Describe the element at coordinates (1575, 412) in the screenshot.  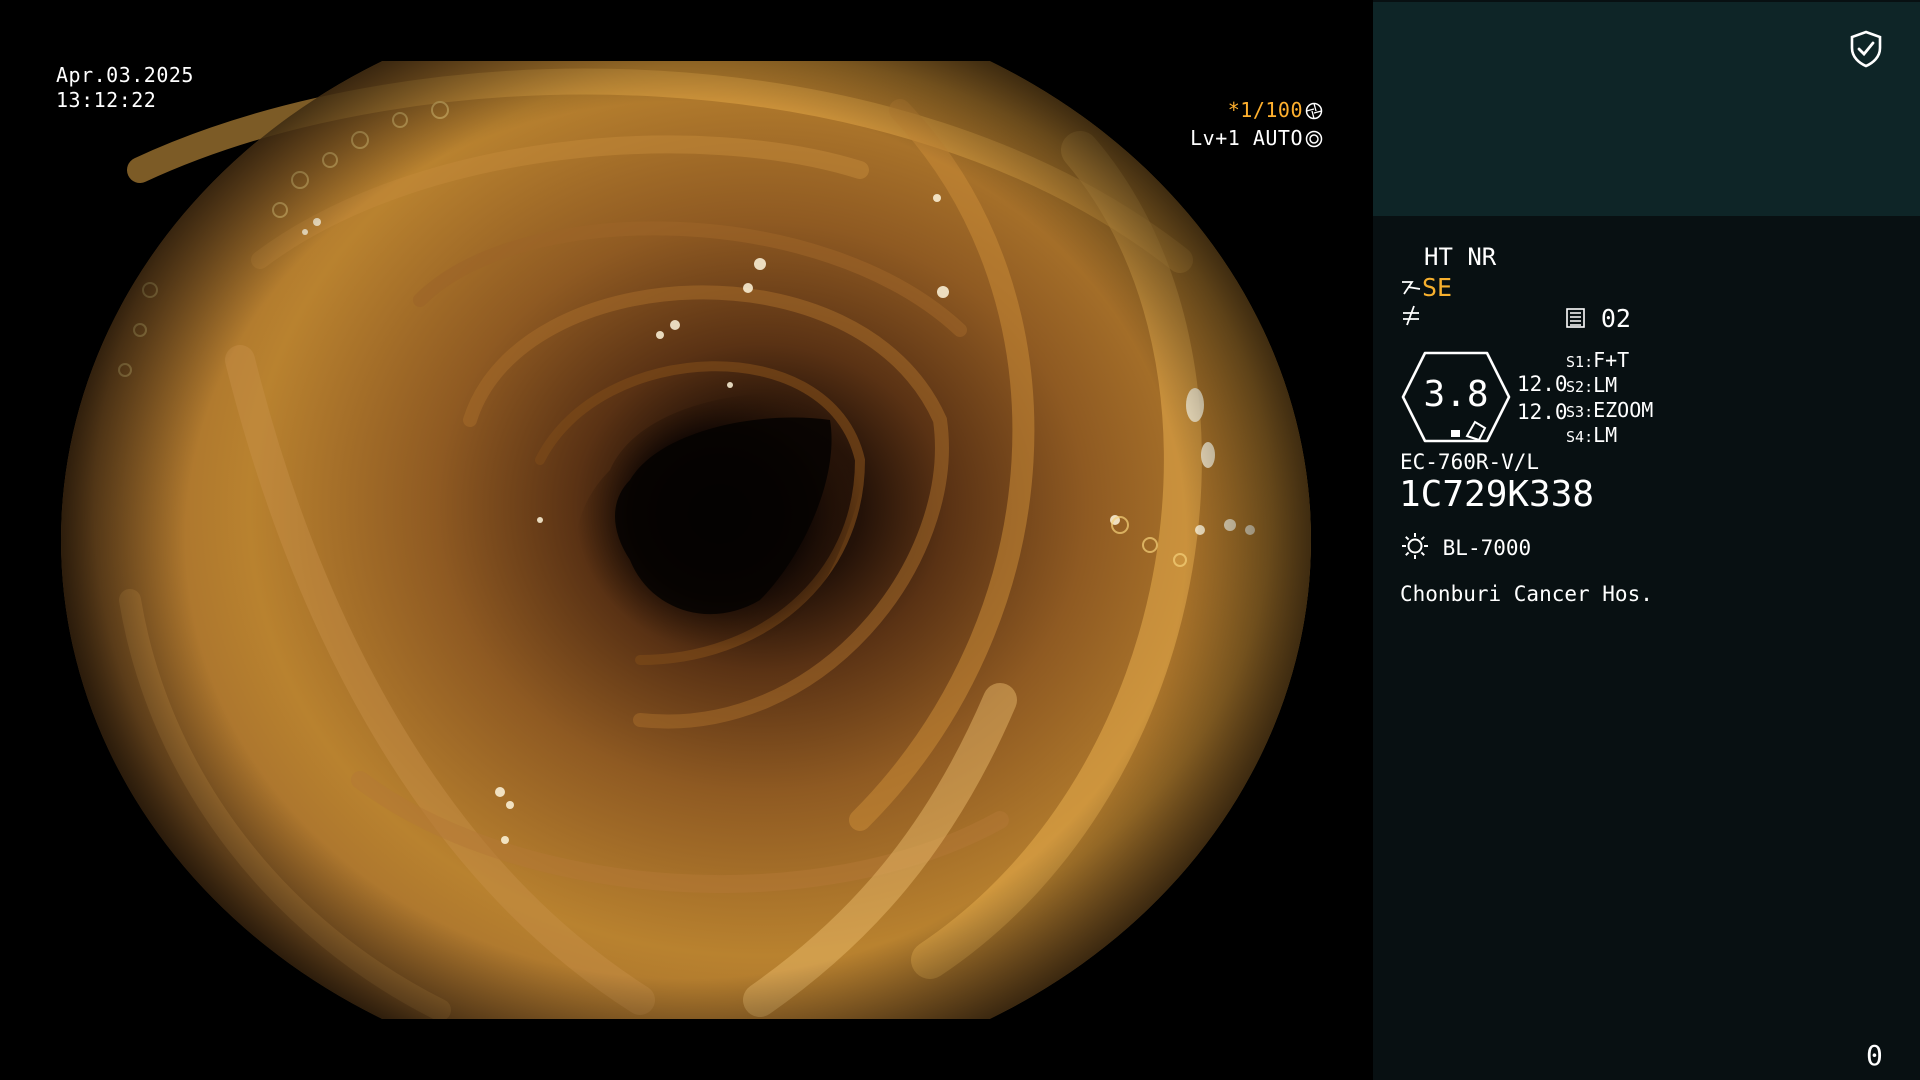
I see `switch-key: S3` at that location.